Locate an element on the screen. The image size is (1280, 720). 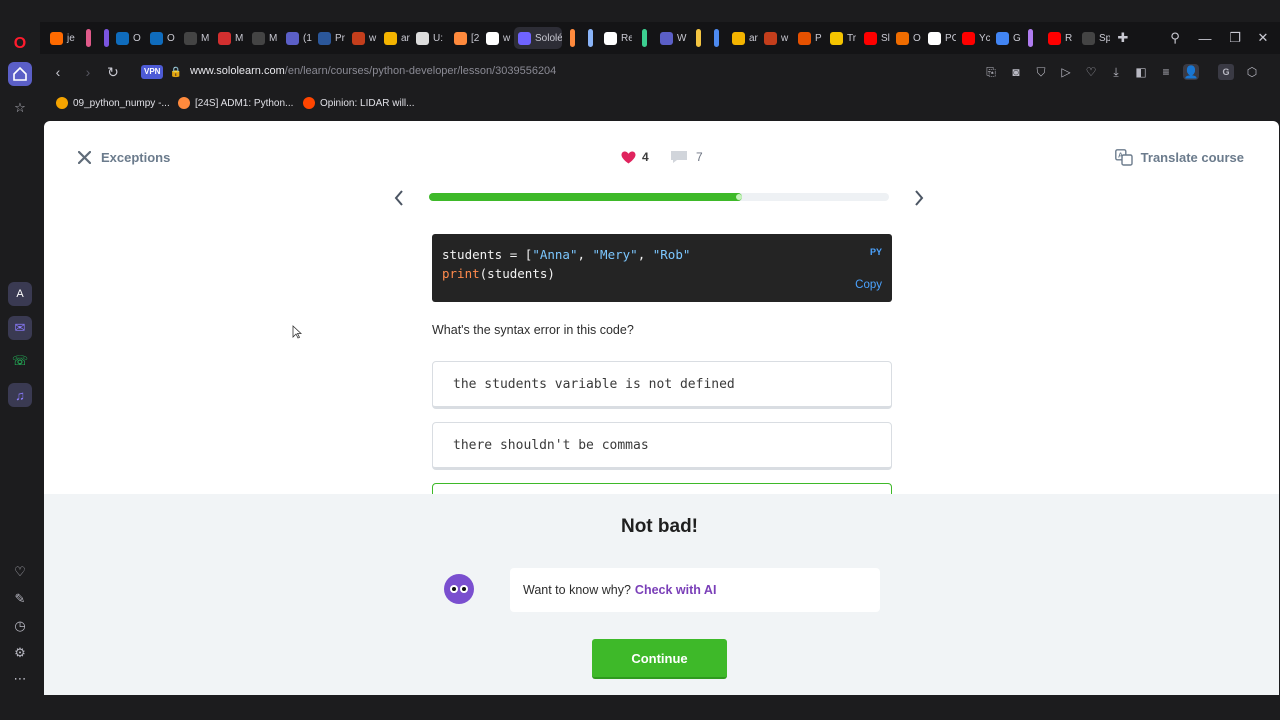
next-step-button is located at coordinates (919, 198).